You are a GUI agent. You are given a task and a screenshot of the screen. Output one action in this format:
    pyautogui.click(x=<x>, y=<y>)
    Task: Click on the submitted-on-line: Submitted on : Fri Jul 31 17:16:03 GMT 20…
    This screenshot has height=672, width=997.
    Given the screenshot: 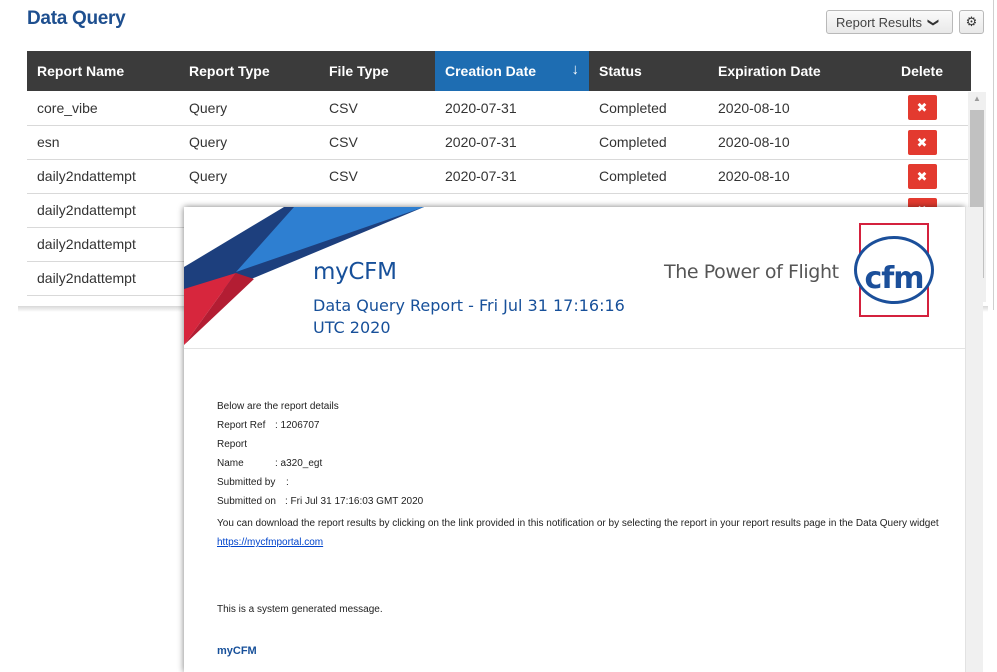 What is the action you would take?
    pyautogui.click(x=320, y=501)
    